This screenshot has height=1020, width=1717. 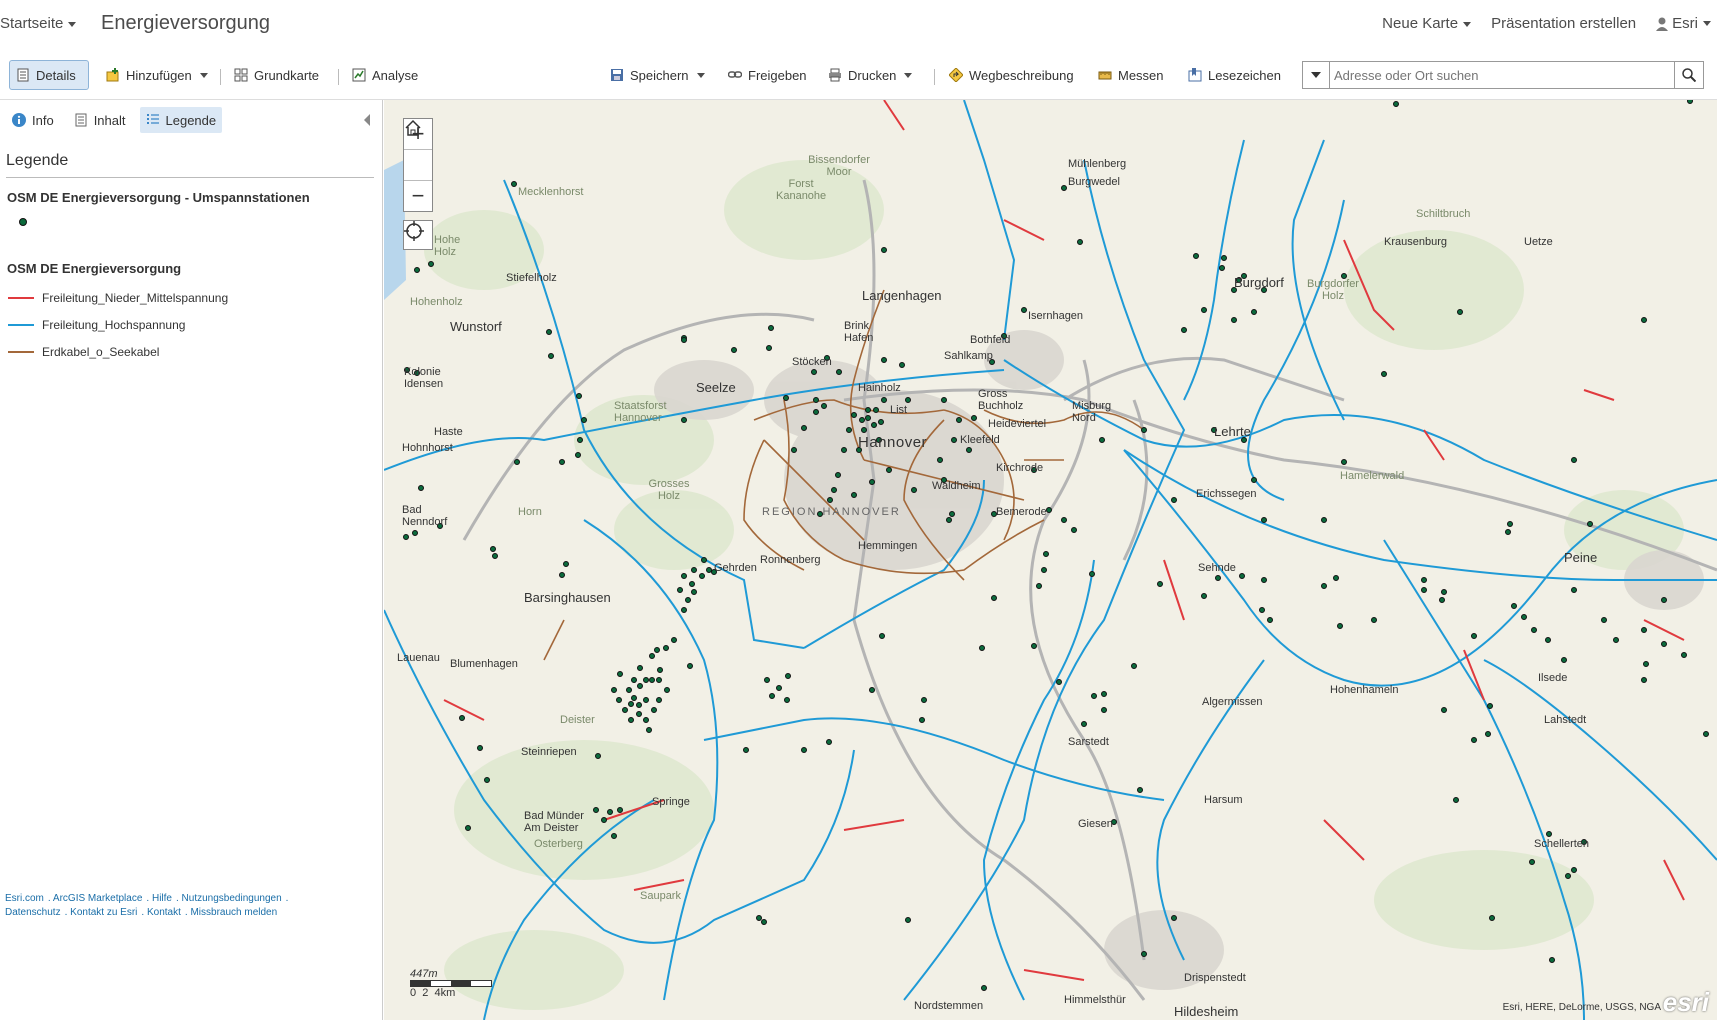 What do you see at coordinates (1364, 690) in the screenshot?
I see `map-label-hohenhameln: Hohenhameln` at bounding box center [1364, 690].